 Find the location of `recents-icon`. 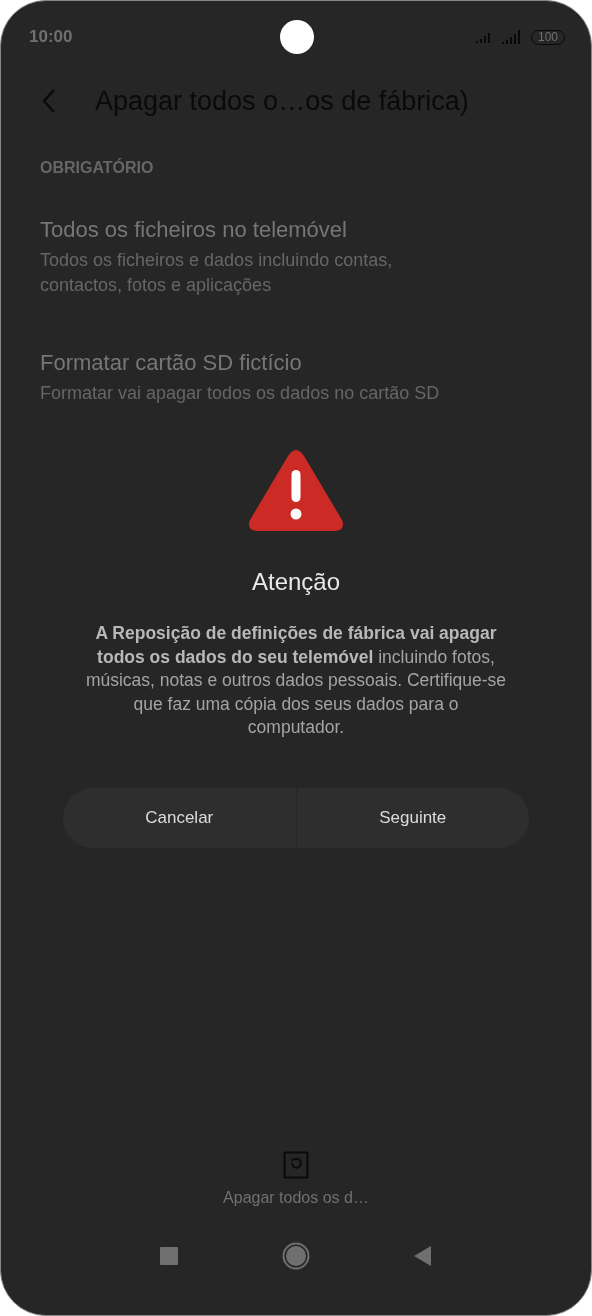

recents-icon is located at coordinates (169, 1256).